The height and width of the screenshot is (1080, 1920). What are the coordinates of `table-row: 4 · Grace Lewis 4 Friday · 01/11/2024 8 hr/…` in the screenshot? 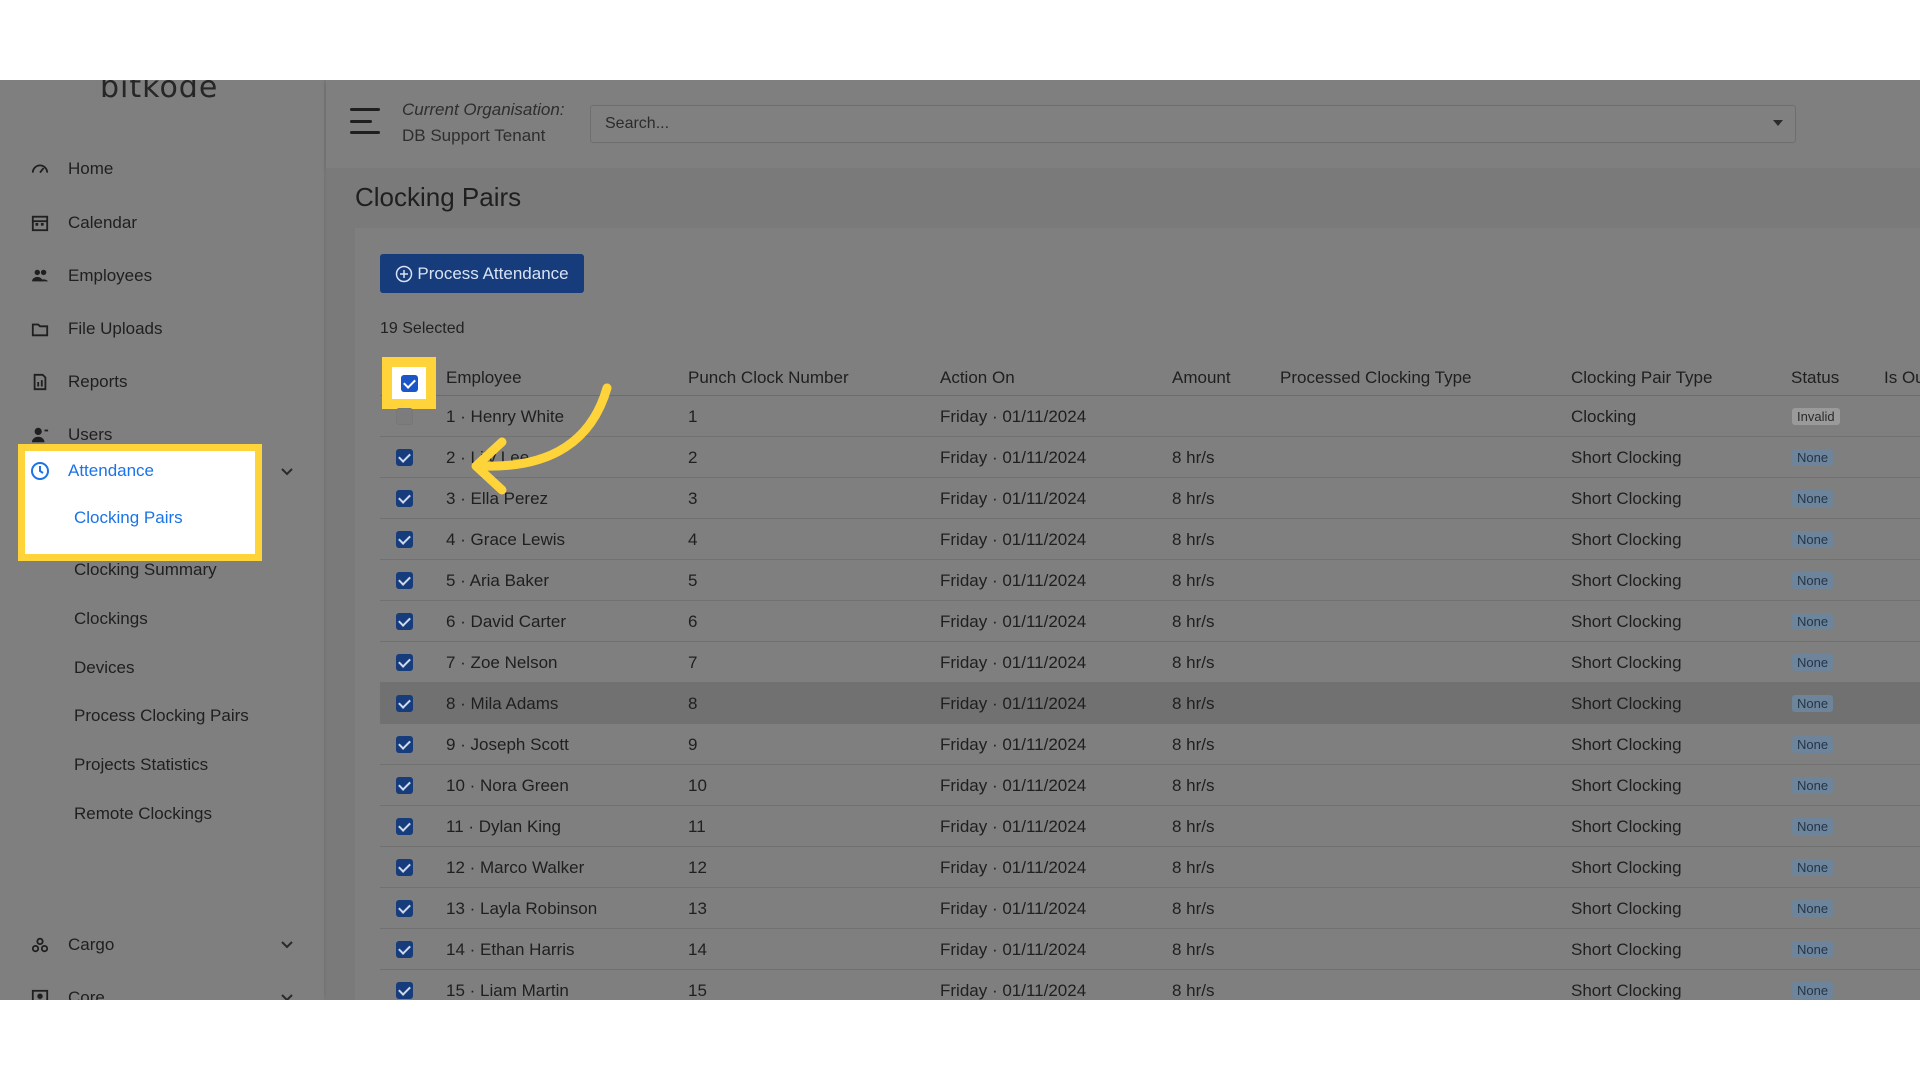 It's located at (1150, 539).